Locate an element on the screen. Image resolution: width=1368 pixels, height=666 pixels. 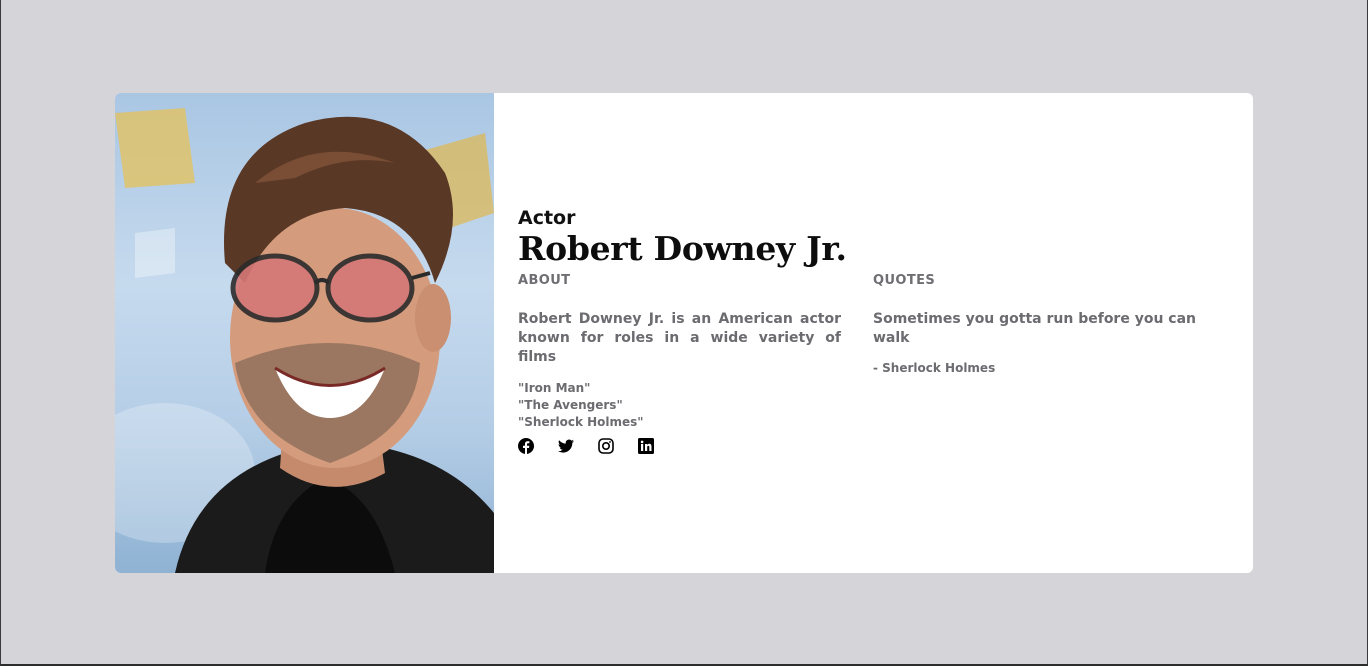
instagram-icon is located at coordinates (606, 446).